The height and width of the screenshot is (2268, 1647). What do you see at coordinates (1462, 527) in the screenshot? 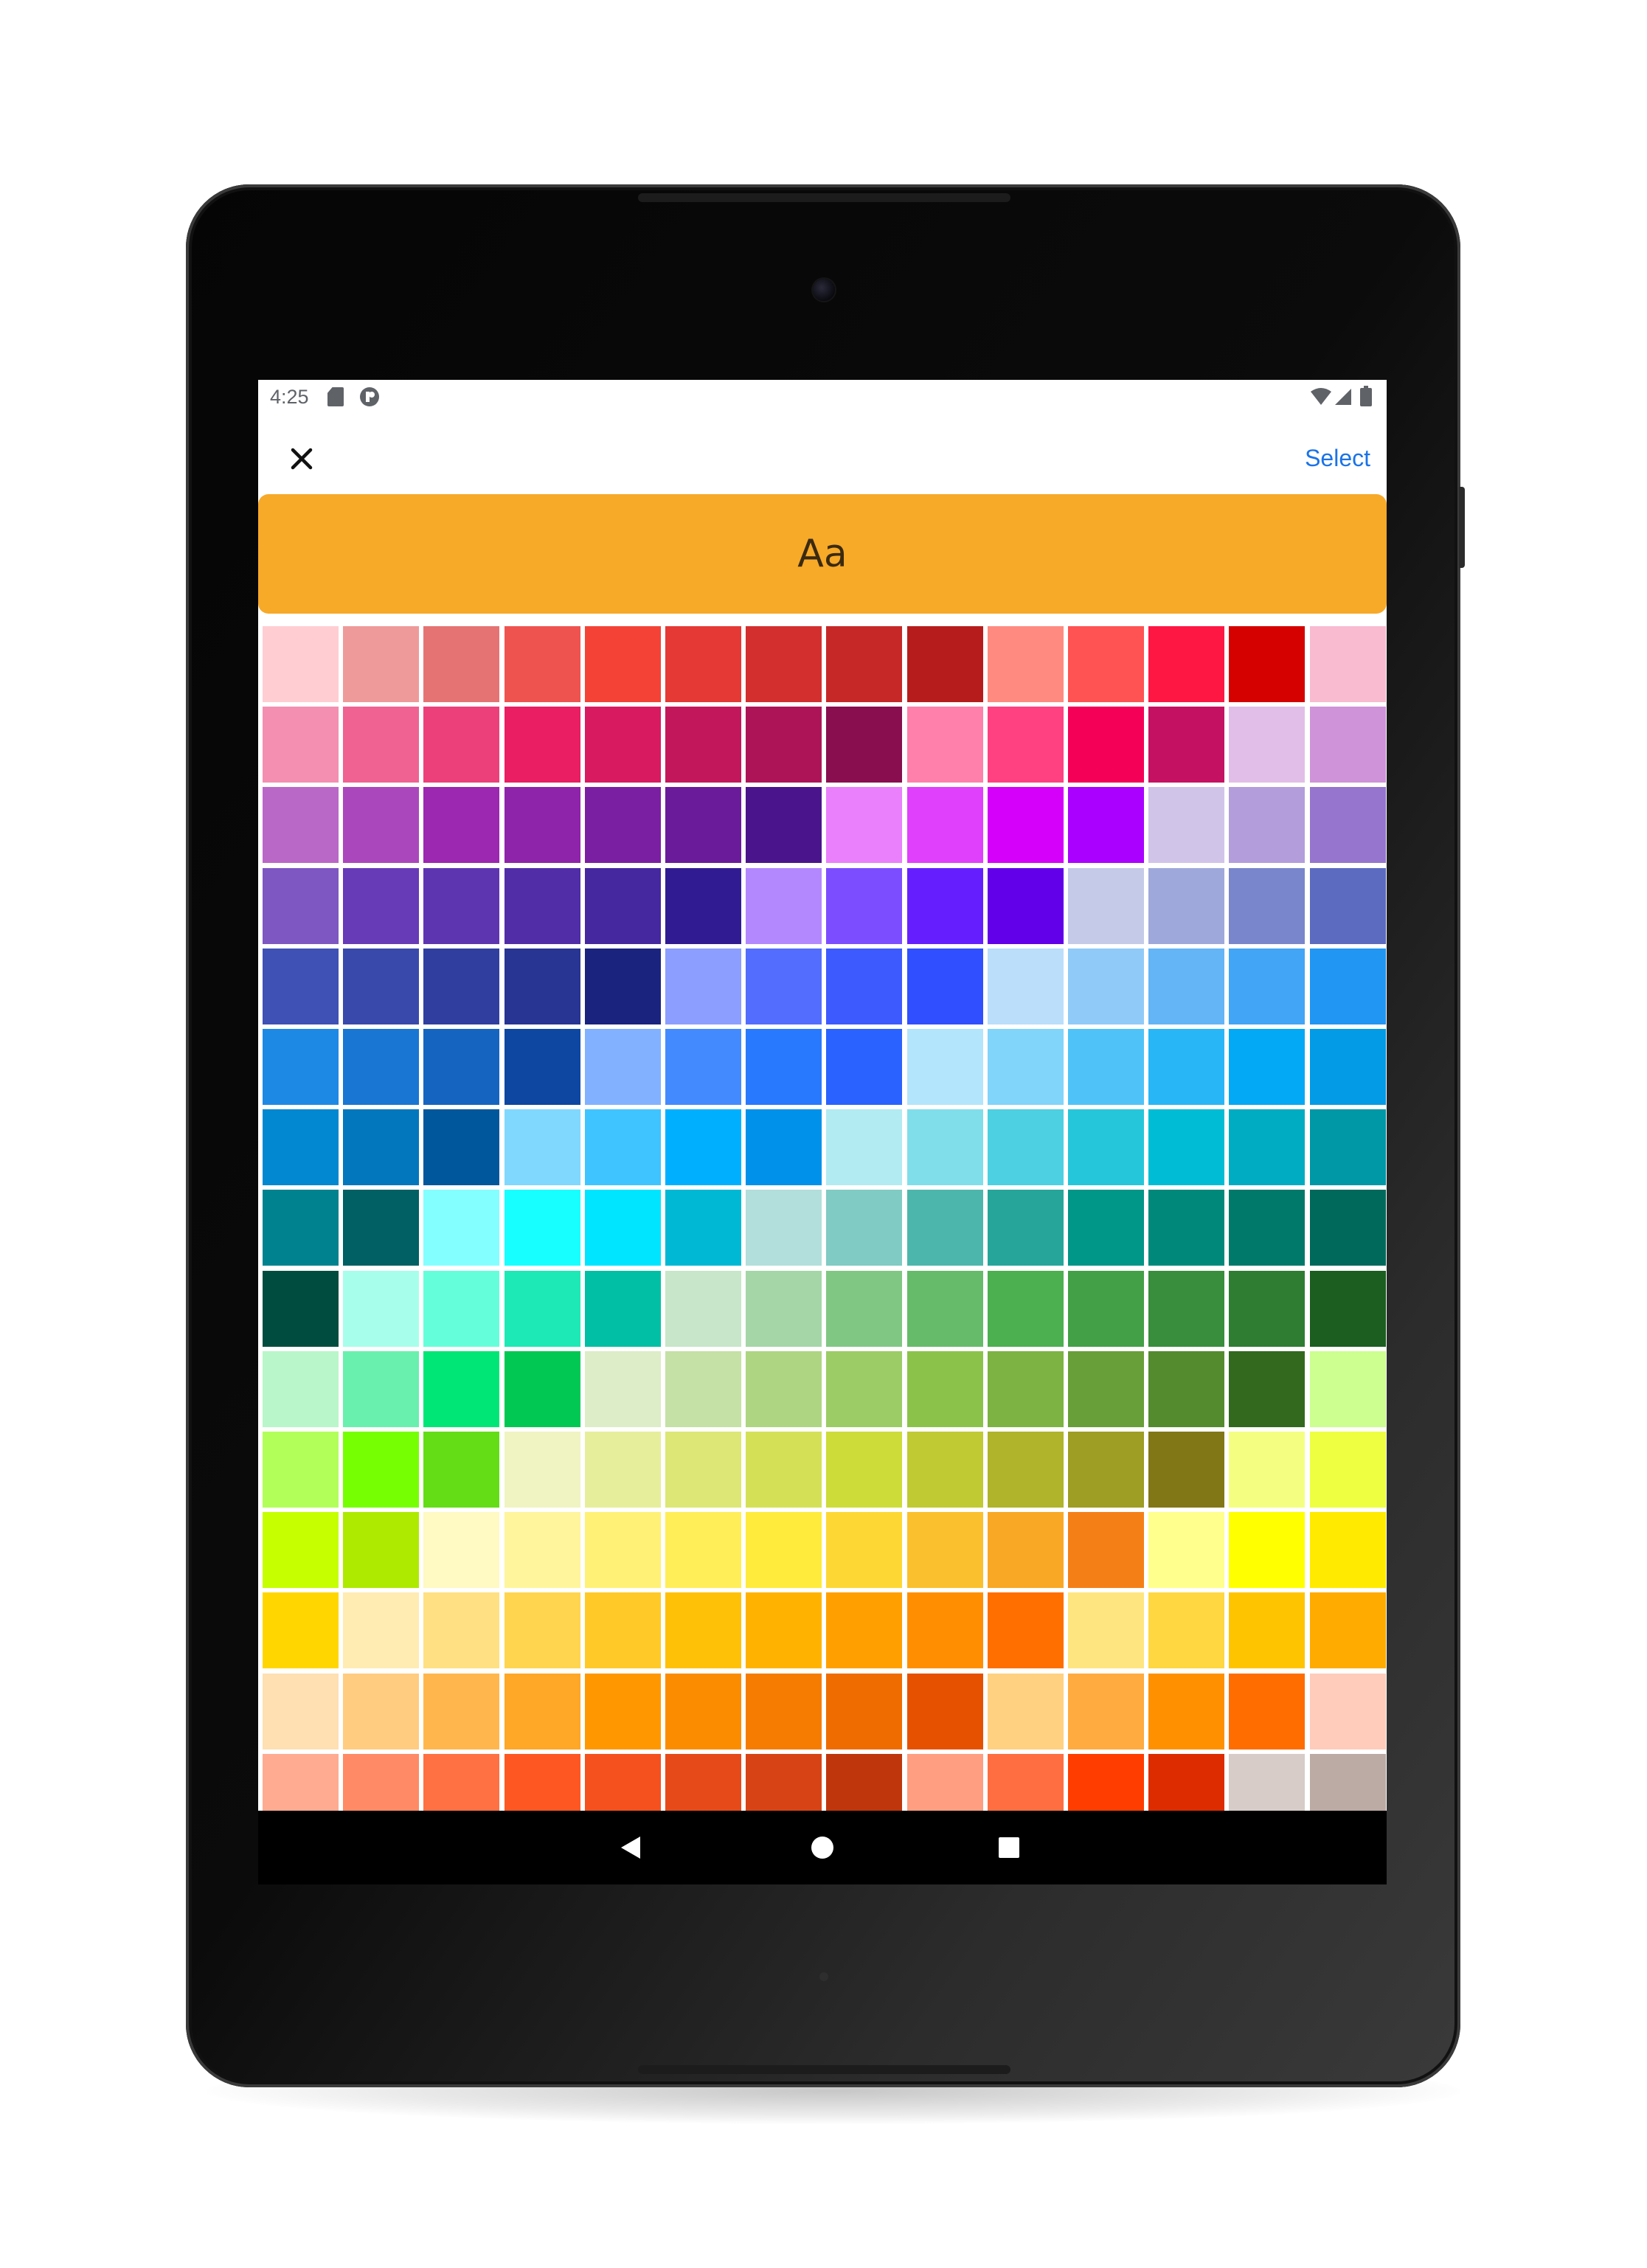
I see `power-button` at bounding box center [1462, 527].